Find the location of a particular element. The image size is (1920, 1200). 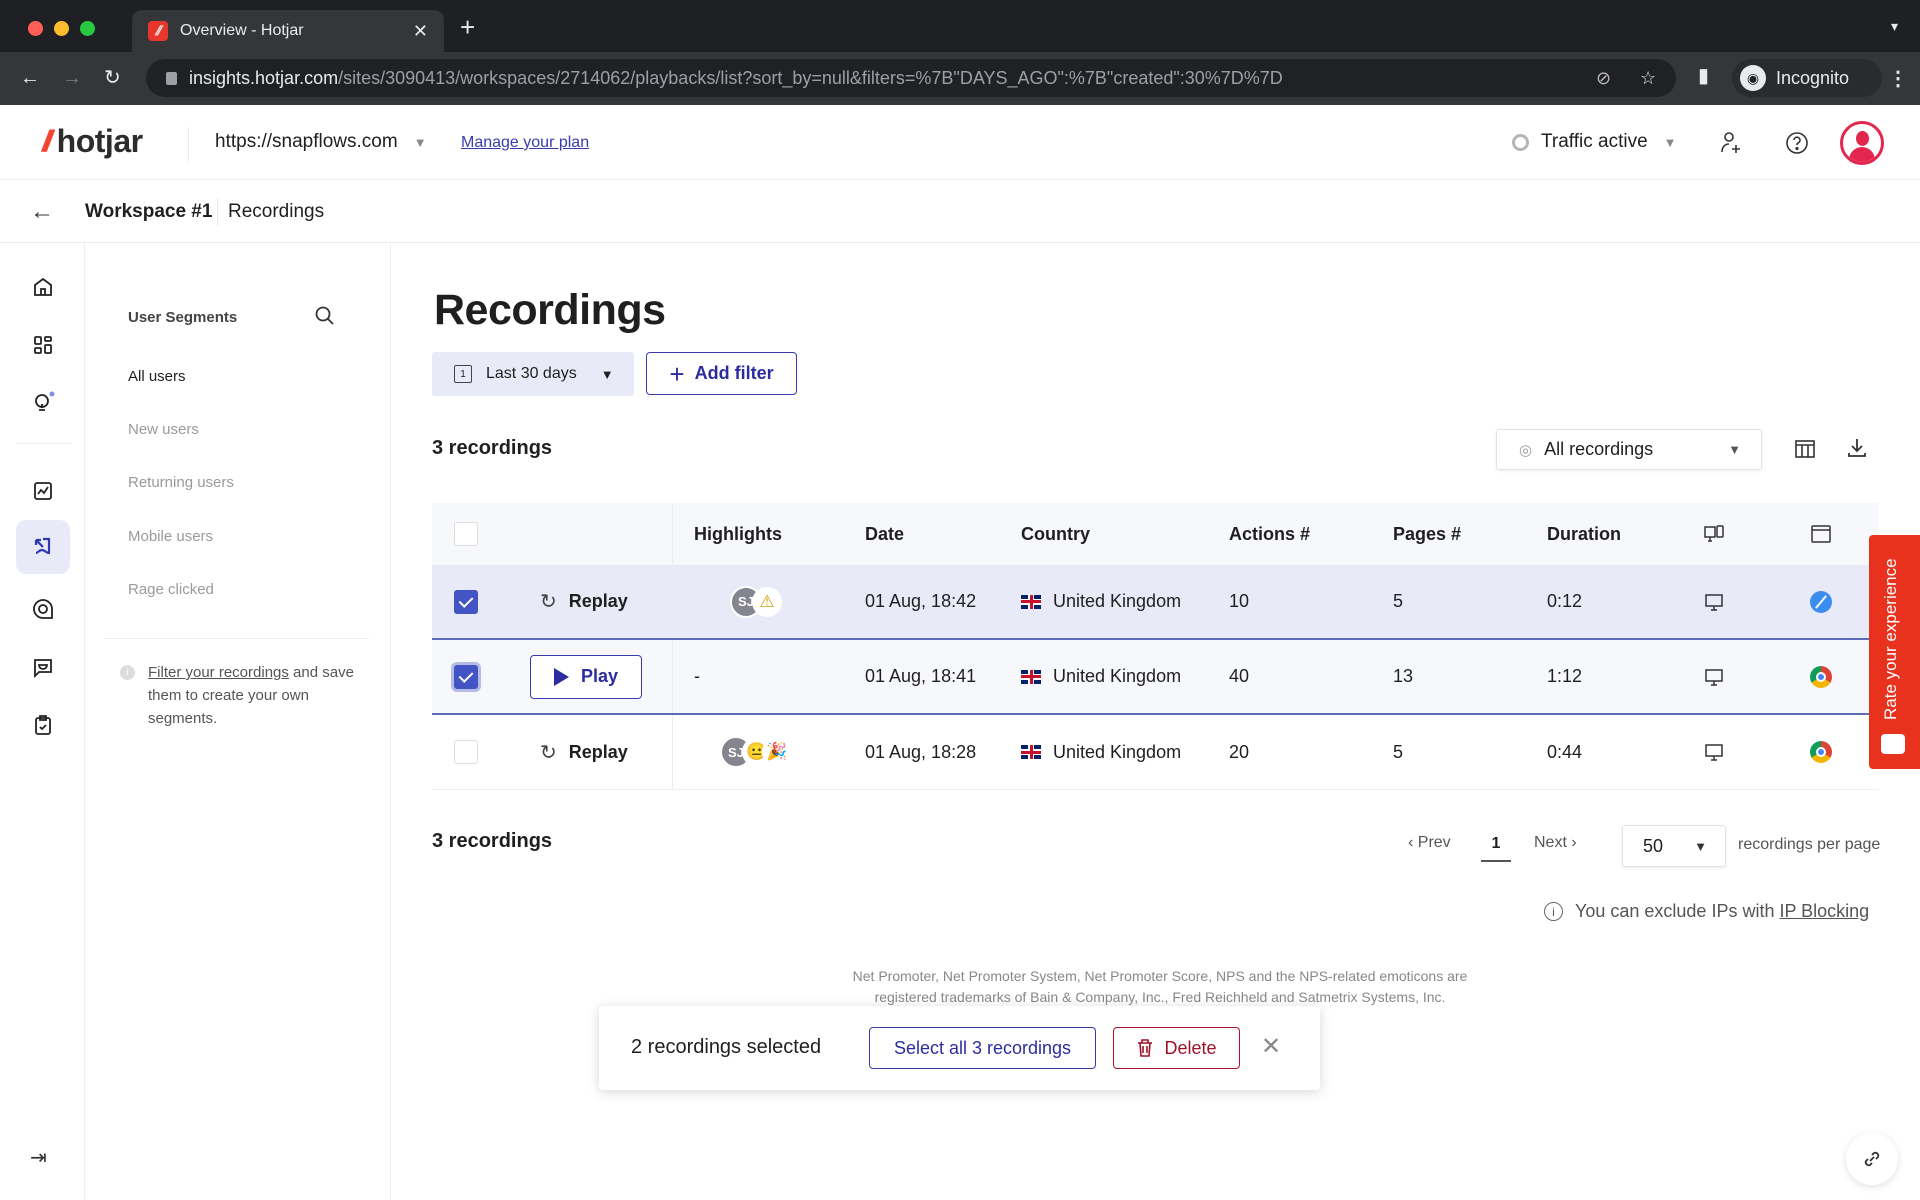

dashboard-icon is located at coordinates (43, 345).